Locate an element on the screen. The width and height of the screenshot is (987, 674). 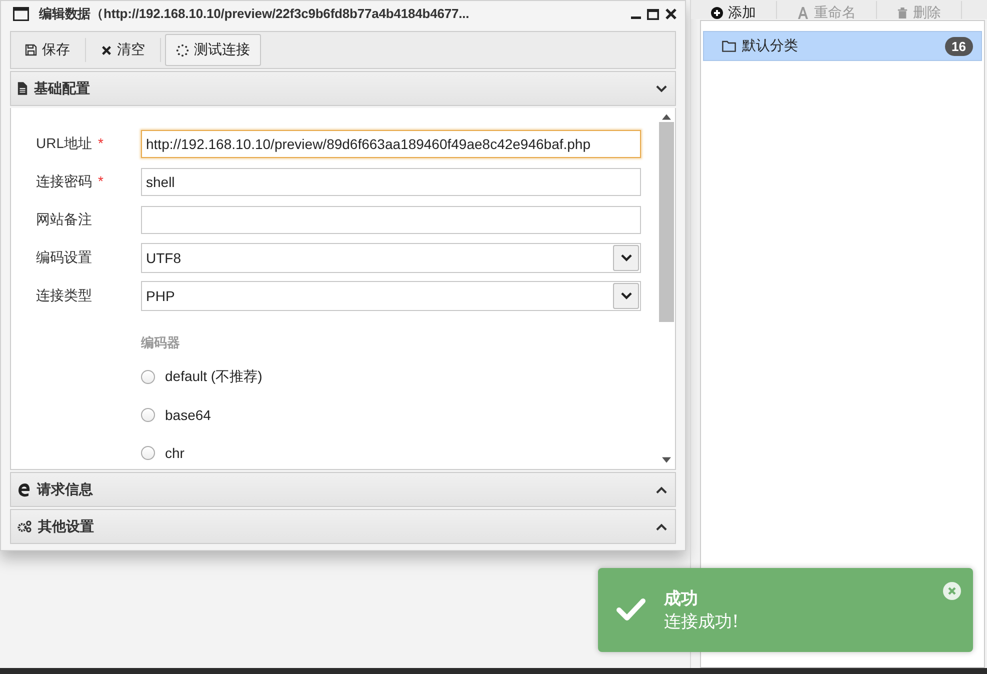
radio-label: base64 is located at coordinates (188, 415).